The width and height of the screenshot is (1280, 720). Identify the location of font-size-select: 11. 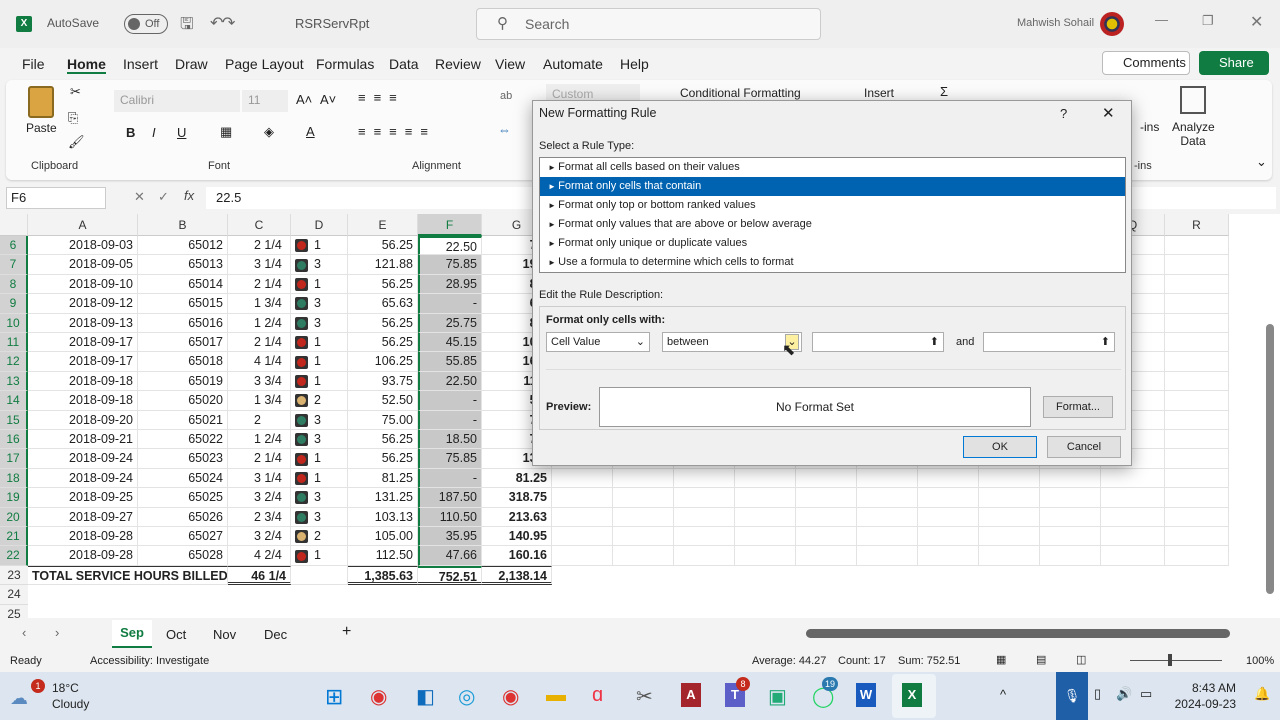
(265, 101).